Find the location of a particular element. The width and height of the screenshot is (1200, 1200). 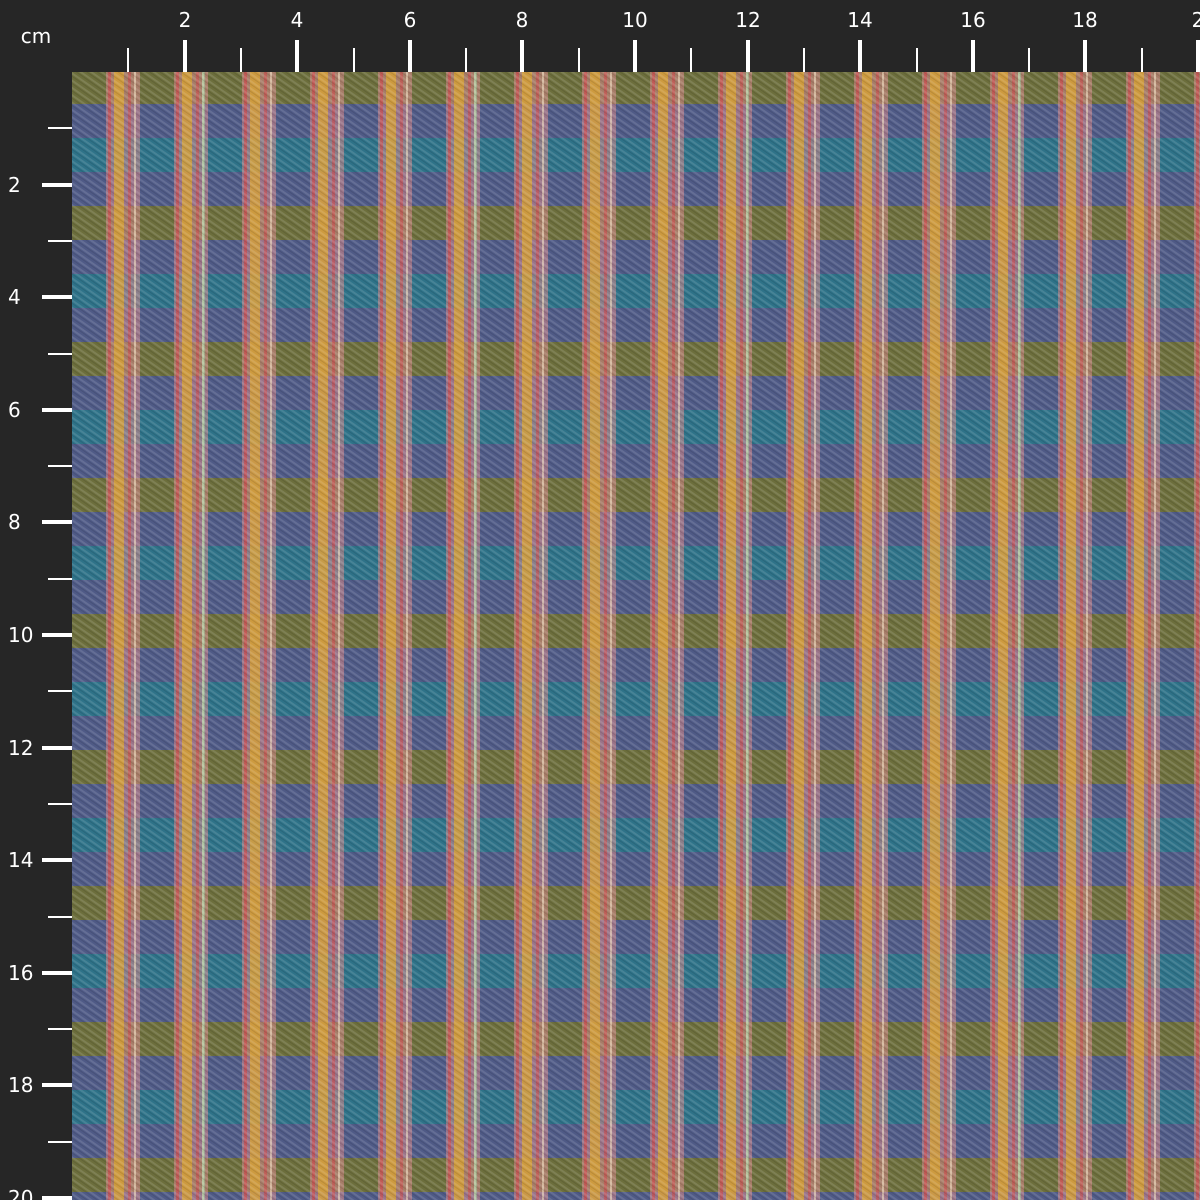

ruler-left-label: 16 is located at coordinates (21, 973).